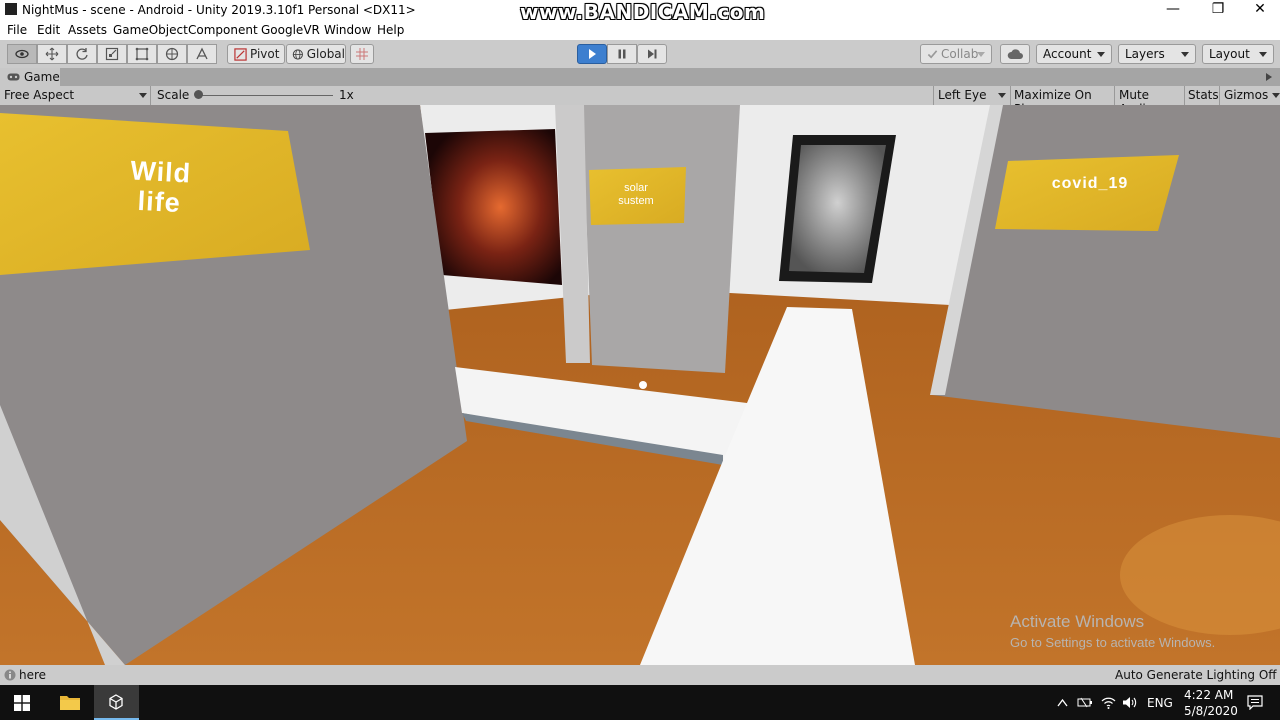 This screenshot has width=1280, height=720. I want to click on rect-tool-icon, so click(142, 54).